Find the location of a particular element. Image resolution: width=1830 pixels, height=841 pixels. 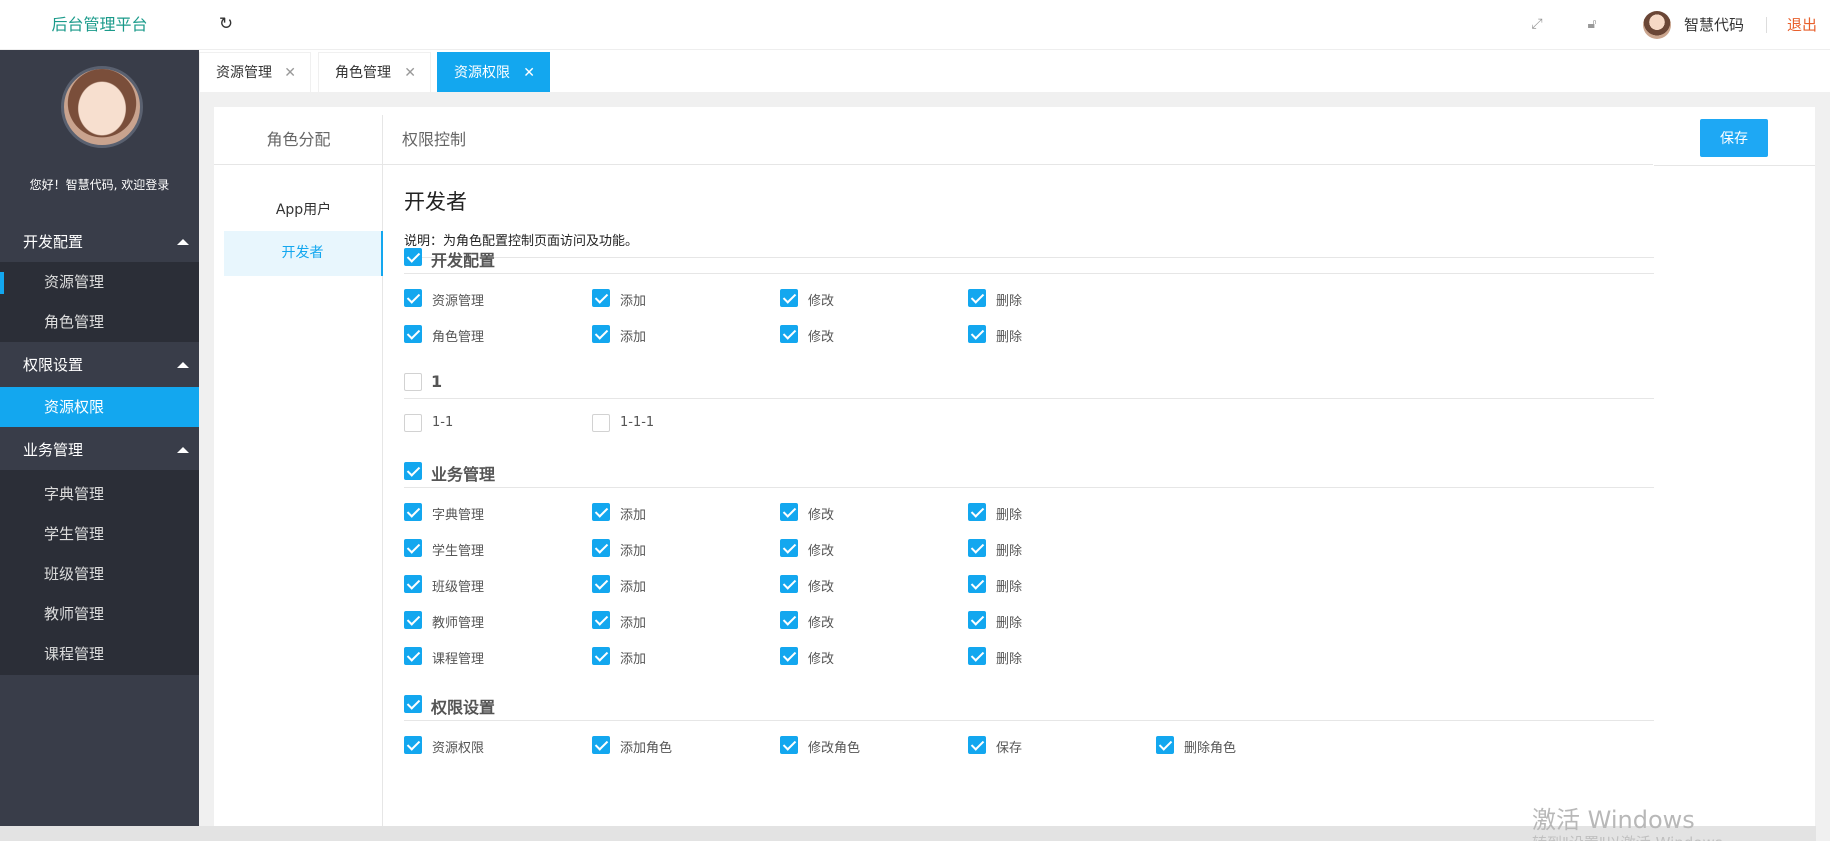

permission-label: 字典管理 is located at coordinates (458, 515).